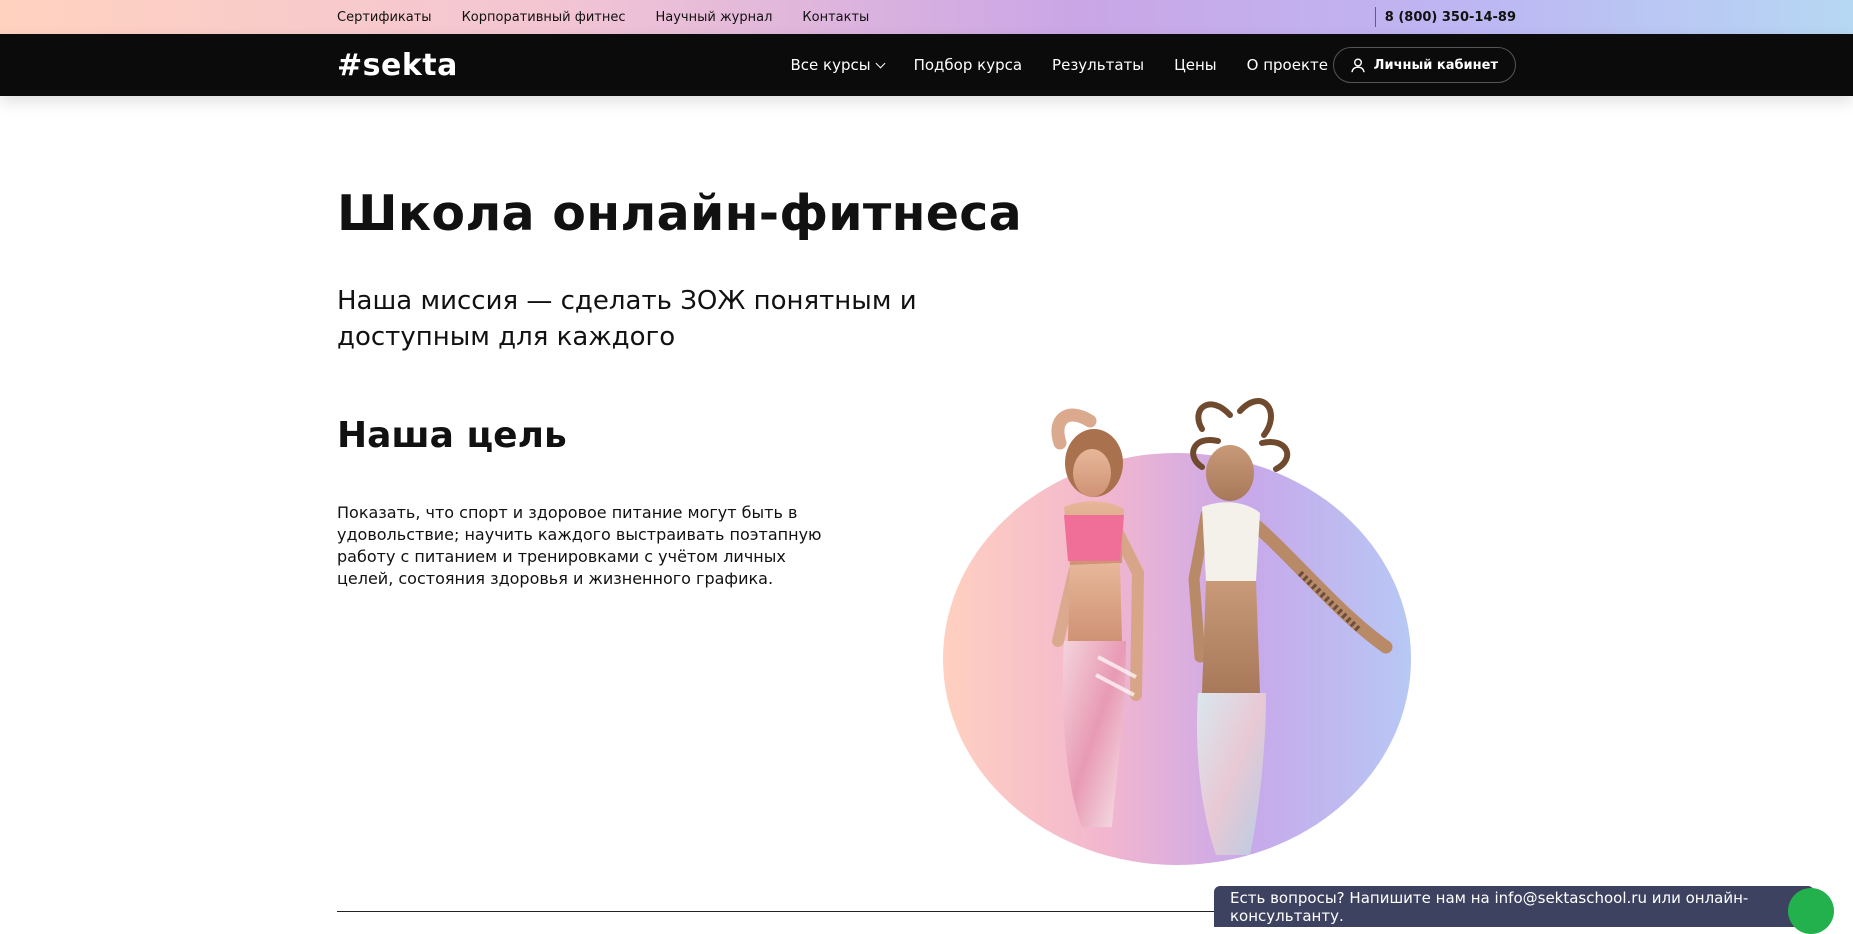  Describe the element at coordinates (830, 65) in the screenshot. I see `nav-item-label: Все курсы` at that location.